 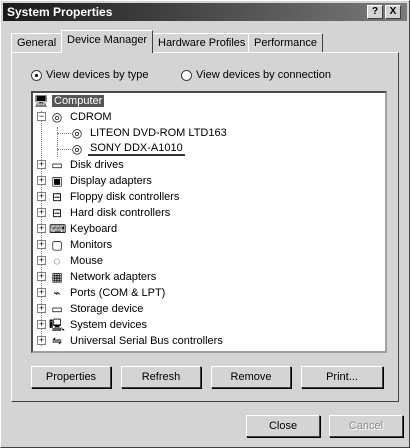 What do you see at coordinates (87, 261) in the screenshot?
I see `tree-item-label: Mouse` at bounding box center [87, 261].